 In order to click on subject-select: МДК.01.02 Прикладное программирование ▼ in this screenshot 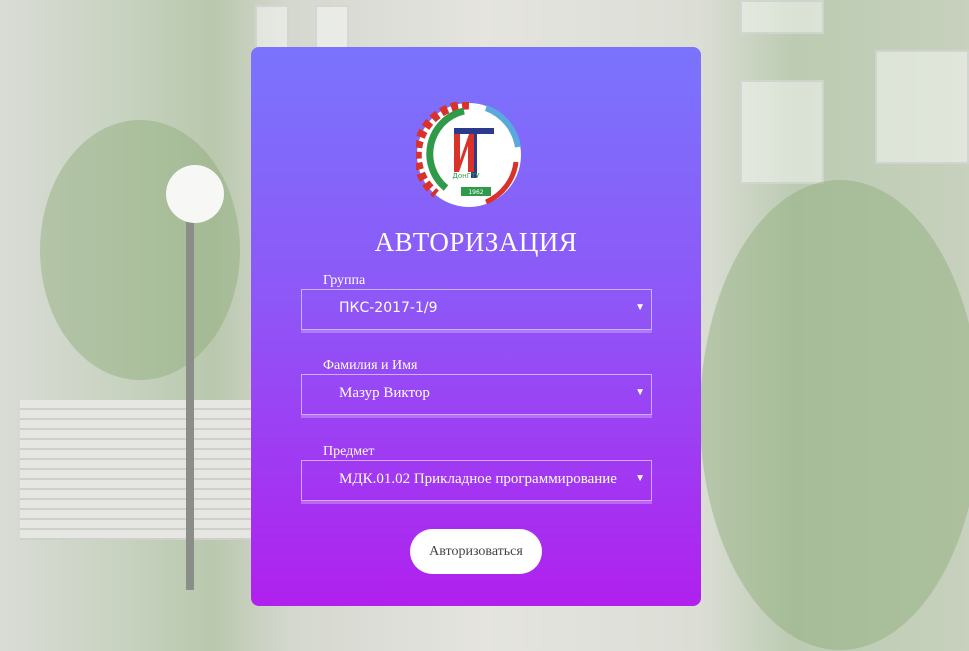, I will do `click(476, 480)`.